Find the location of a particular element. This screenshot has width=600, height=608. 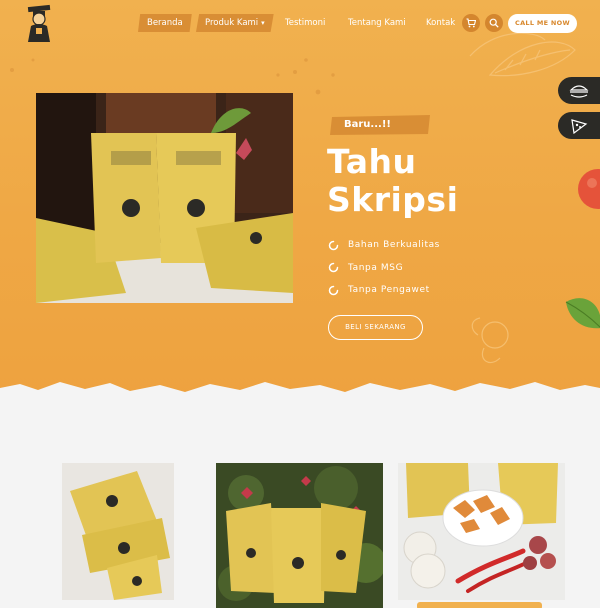

nav-label: Kontak is located at coordinates (441, 23).